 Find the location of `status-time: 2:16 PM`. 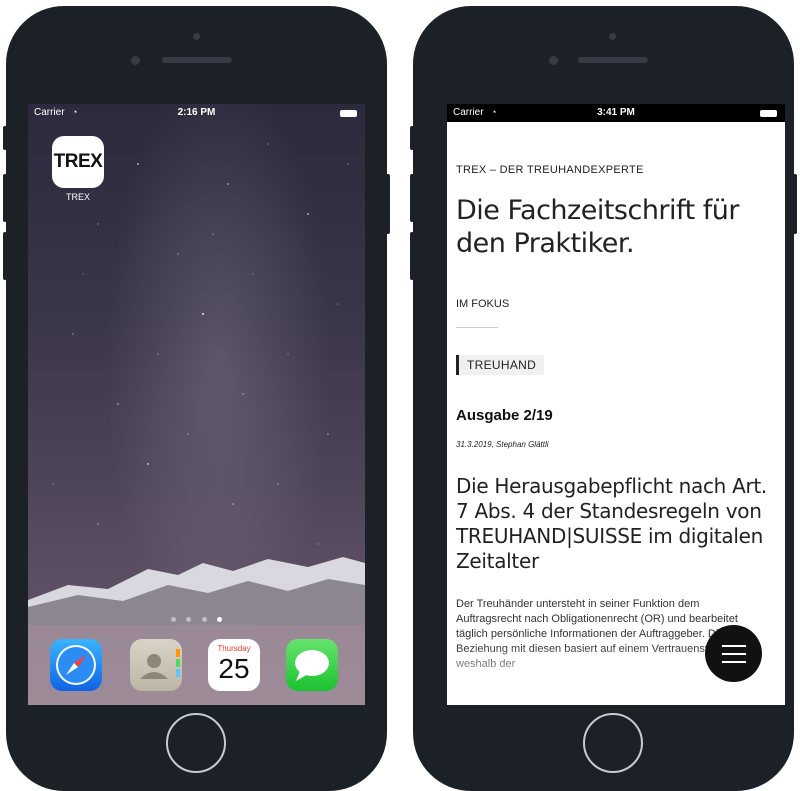

status-time: 2:16 PM is located at coordinates (196, 112).